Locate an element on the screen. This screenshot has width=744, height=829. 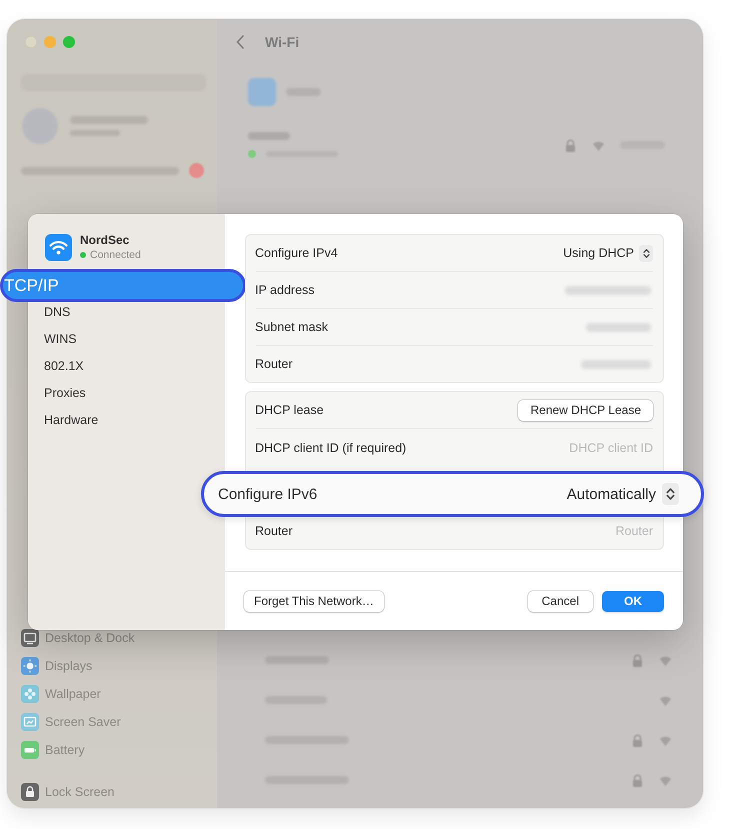
back-chevron-icon is located at coordinates (240, 42).